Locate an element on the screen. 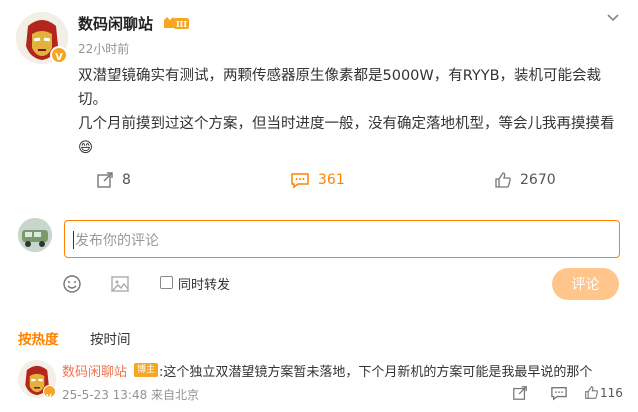 The image size is (638, 412). repost-checkbox is located at coordinates (166, 282).